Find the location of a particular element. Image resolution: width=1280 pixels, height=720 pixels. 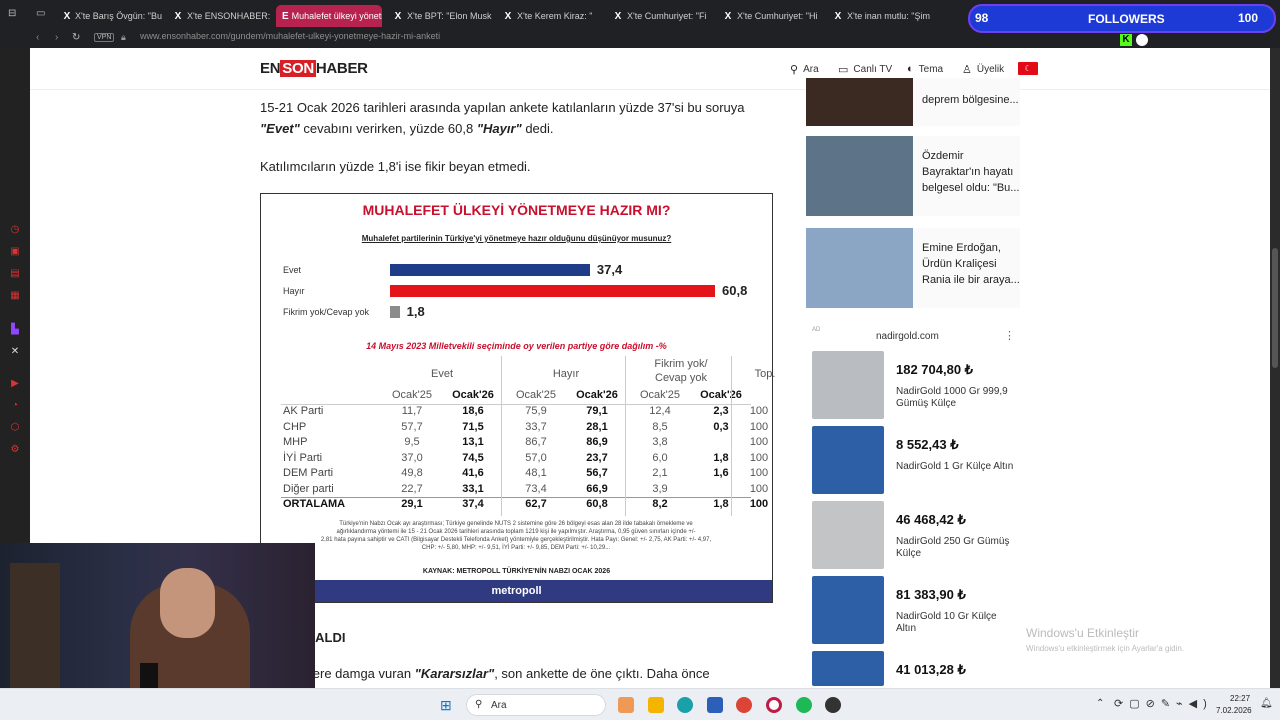

x-logo-icon: X is located at coordinates (178, 16).